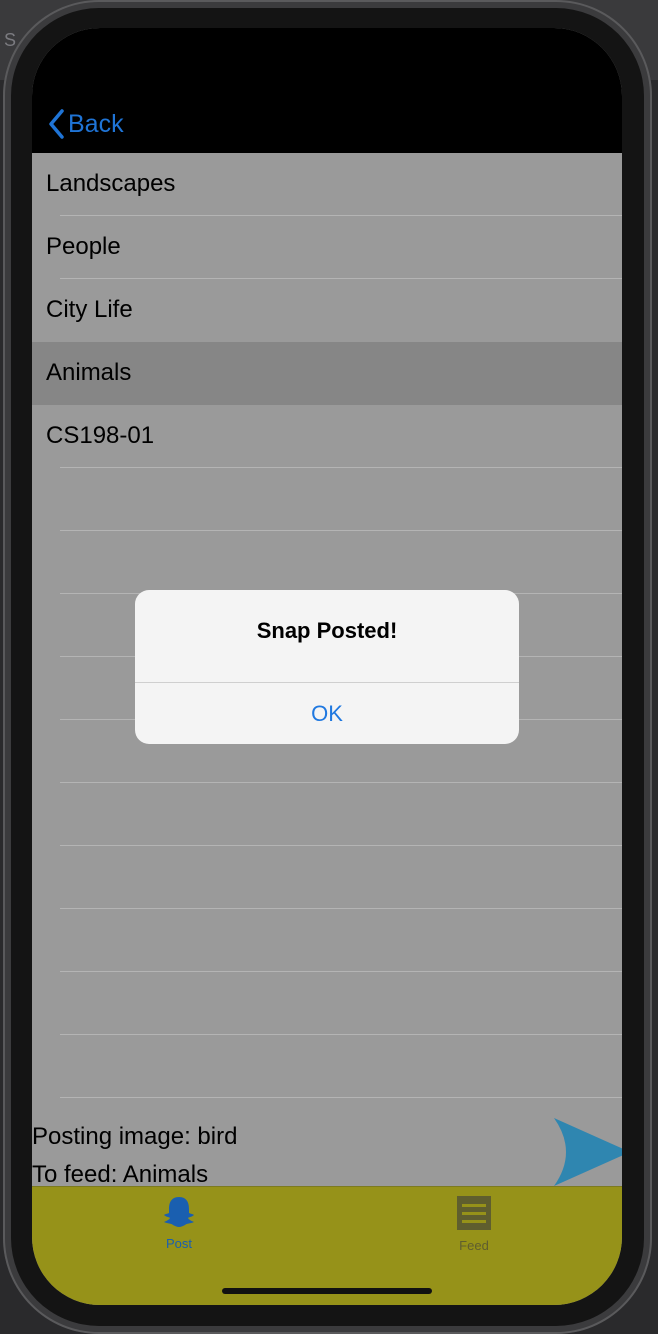 Image resolution: width=658 pixels, height=1334 pixels. Describe the element at coordinates (135, 1136) in the screenshot. I see `posting-image-label: Posting image: bird` at that location.